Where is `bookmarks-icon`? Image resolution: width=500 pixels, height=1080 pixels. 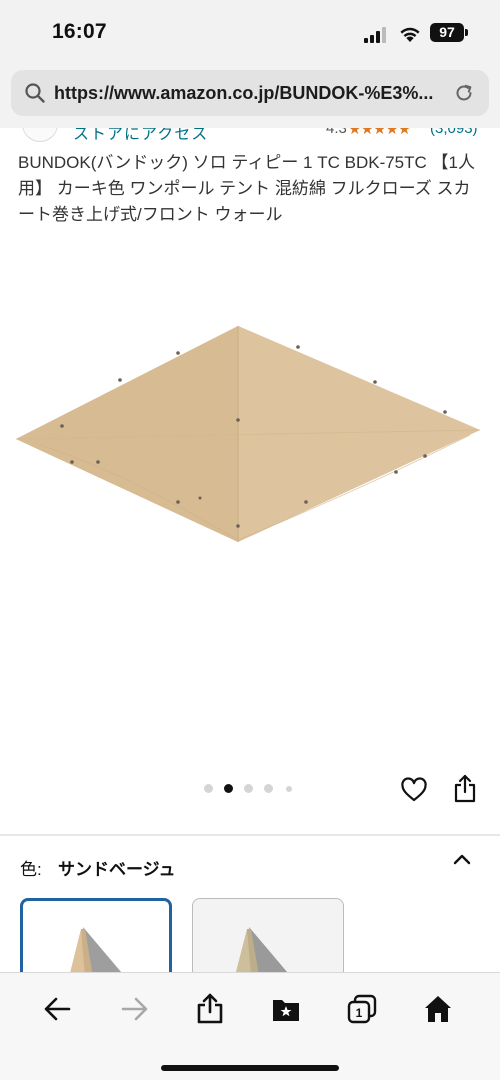
bookmarks-icon is located at coordinates (286, 1009).